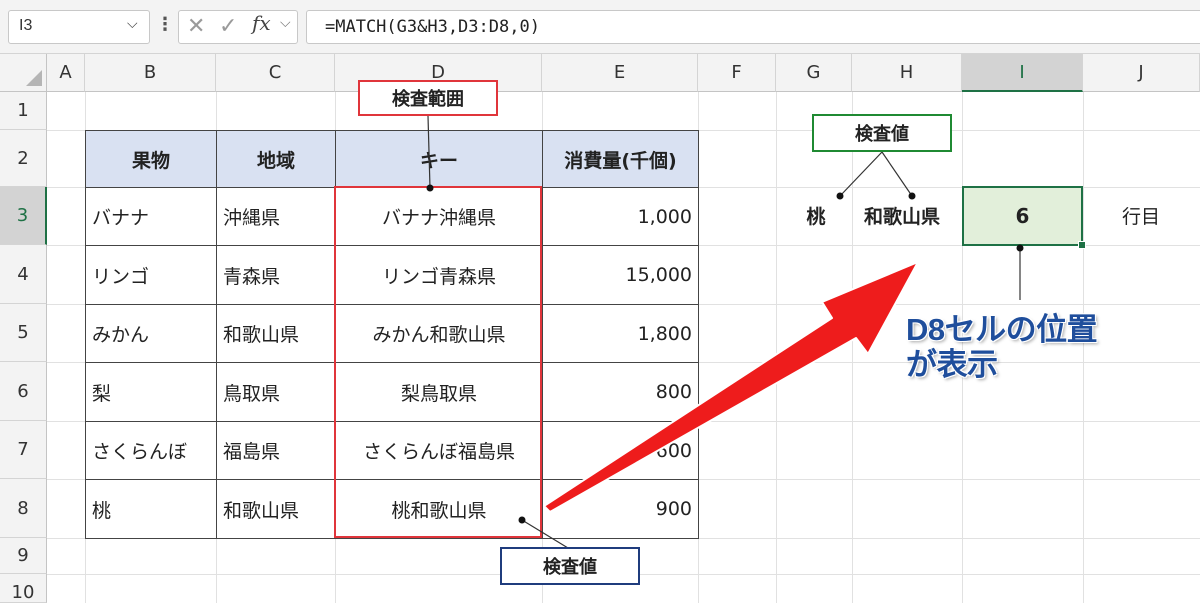 The height and width of the screenshot is (612, 1200). What do you see at coordinates (151, 333) in the screenshot?
I see `table-cell: みかん` at bounding box center [151, 333].